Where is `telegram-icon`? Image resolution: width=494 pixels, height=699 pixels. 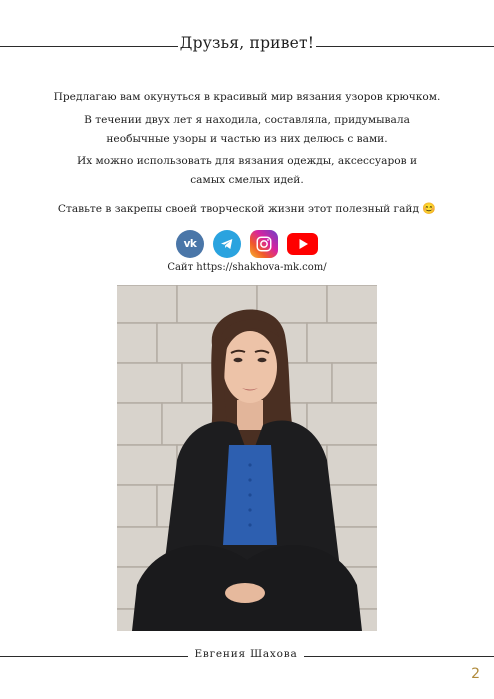 telegram-icon is located at coordinates (227, 244).